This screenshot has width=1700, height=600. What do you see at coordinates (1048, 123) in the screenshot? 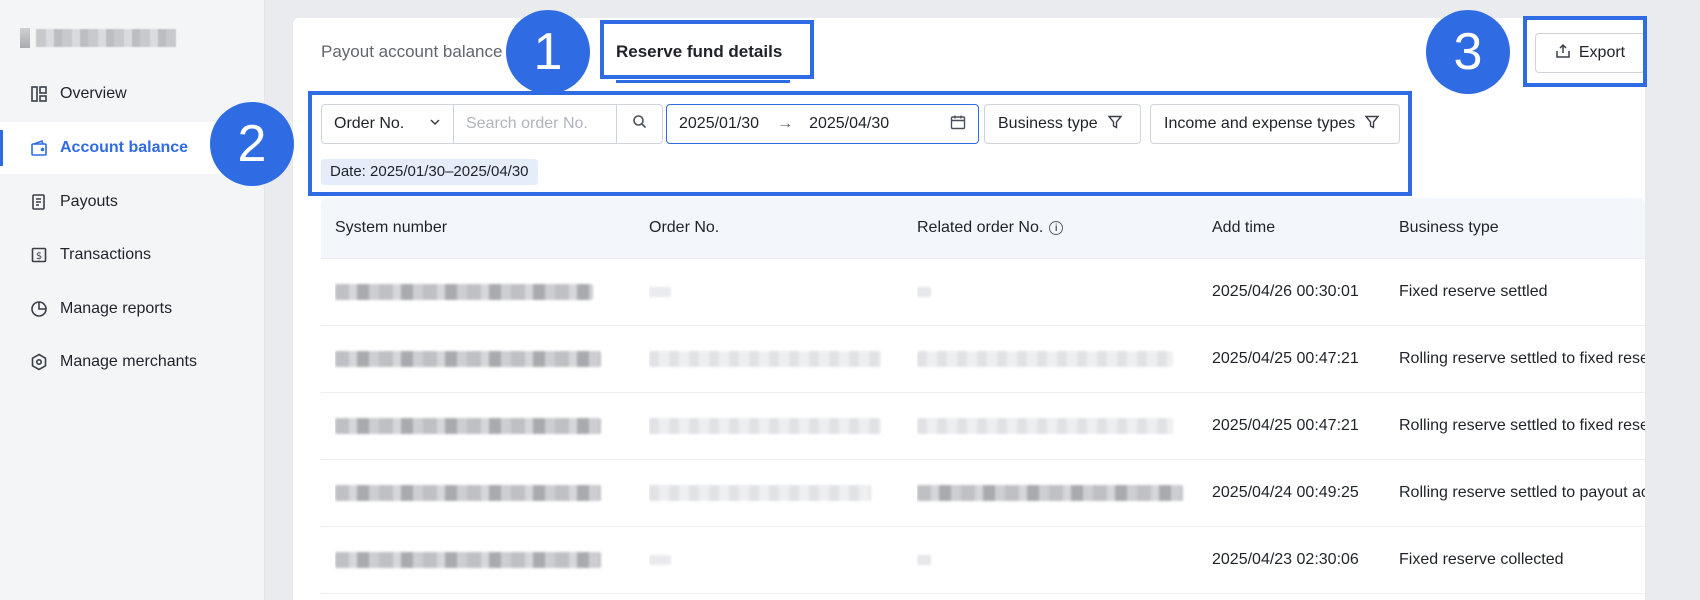
I see `business-type-label: Business type` at bounding box center [1048, 123].